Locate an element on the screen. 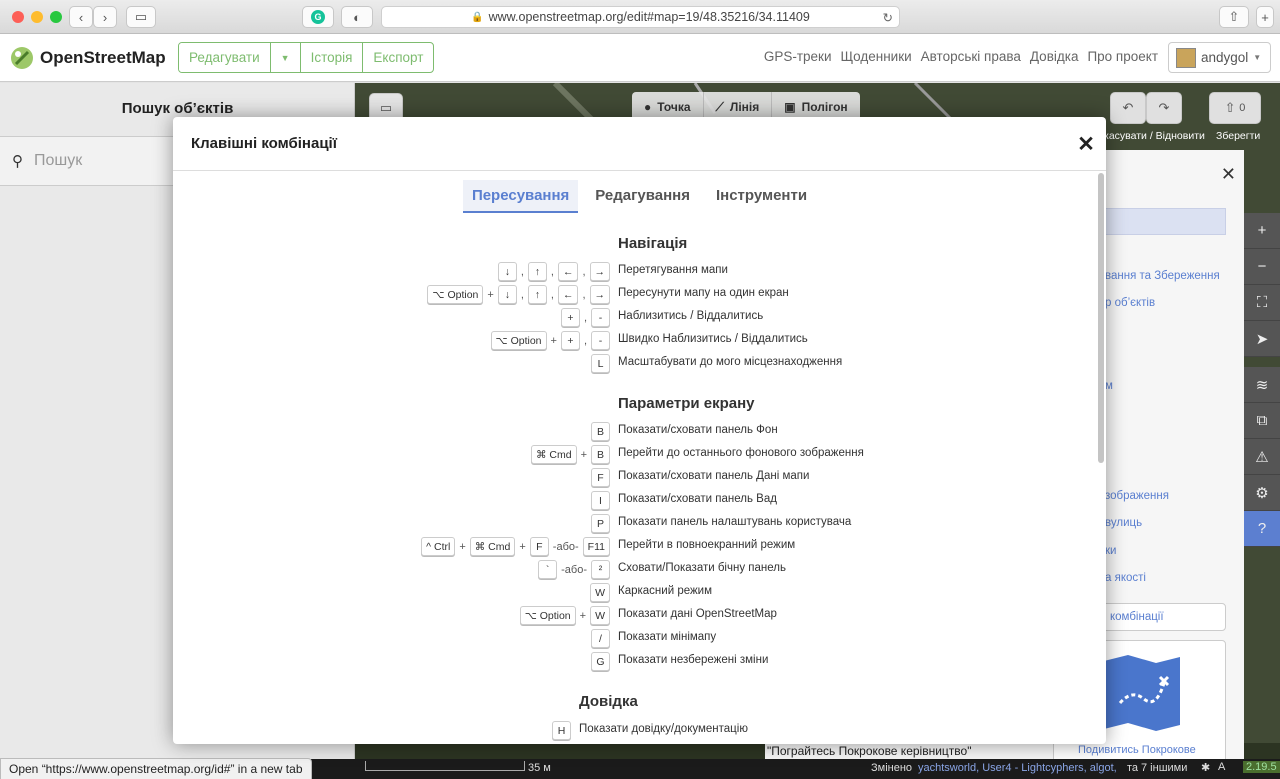  sidebar-toggle-icon: ▭ is located at coordinates (141, 17).